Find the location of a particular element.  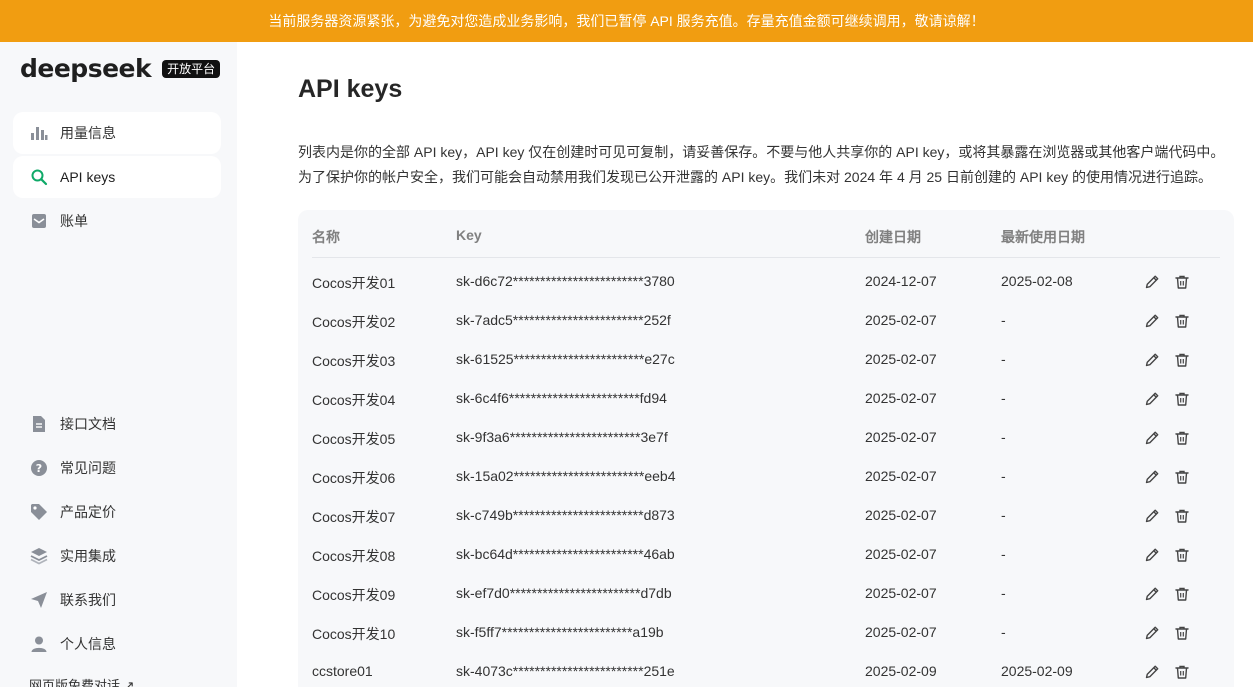

bill-icon is located at coordinates (39, 221).